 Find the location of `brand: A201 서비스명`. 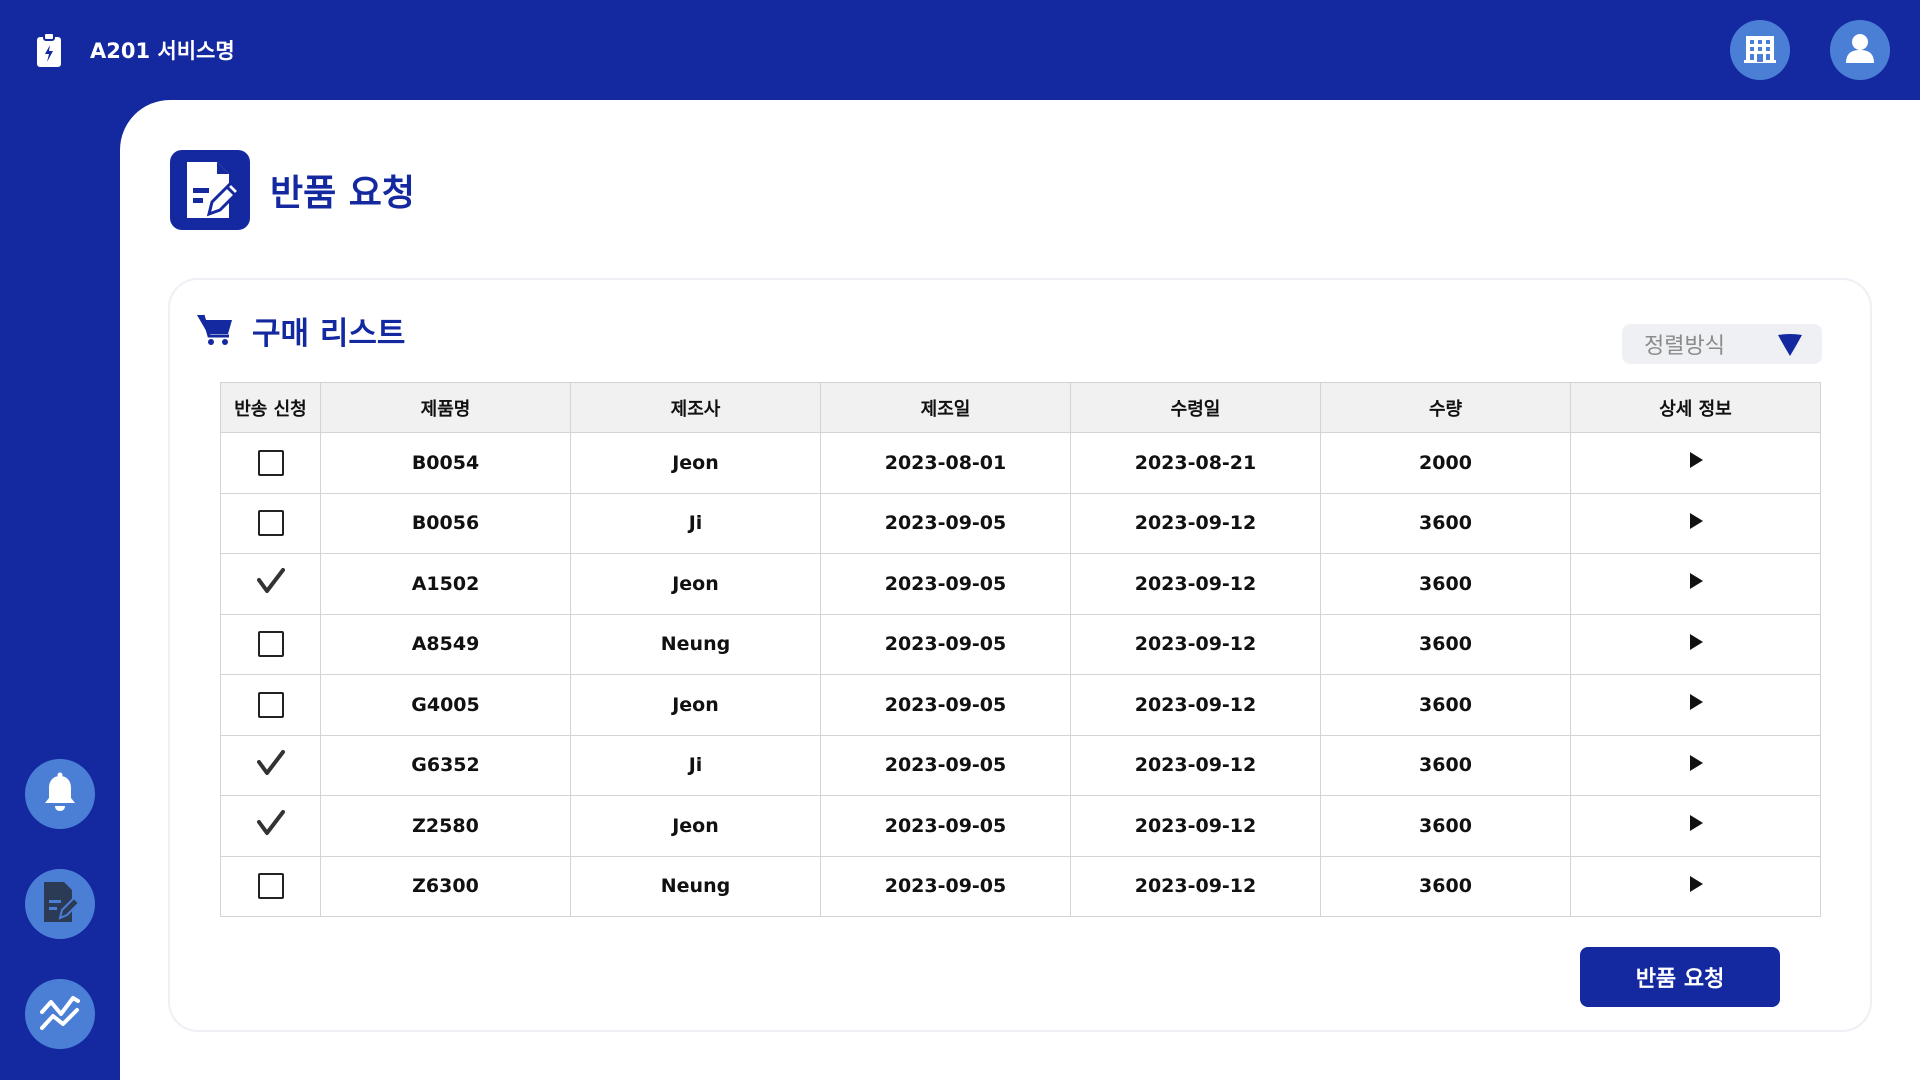

brand: A201 서비스명 is located at coordinates (134, 50).